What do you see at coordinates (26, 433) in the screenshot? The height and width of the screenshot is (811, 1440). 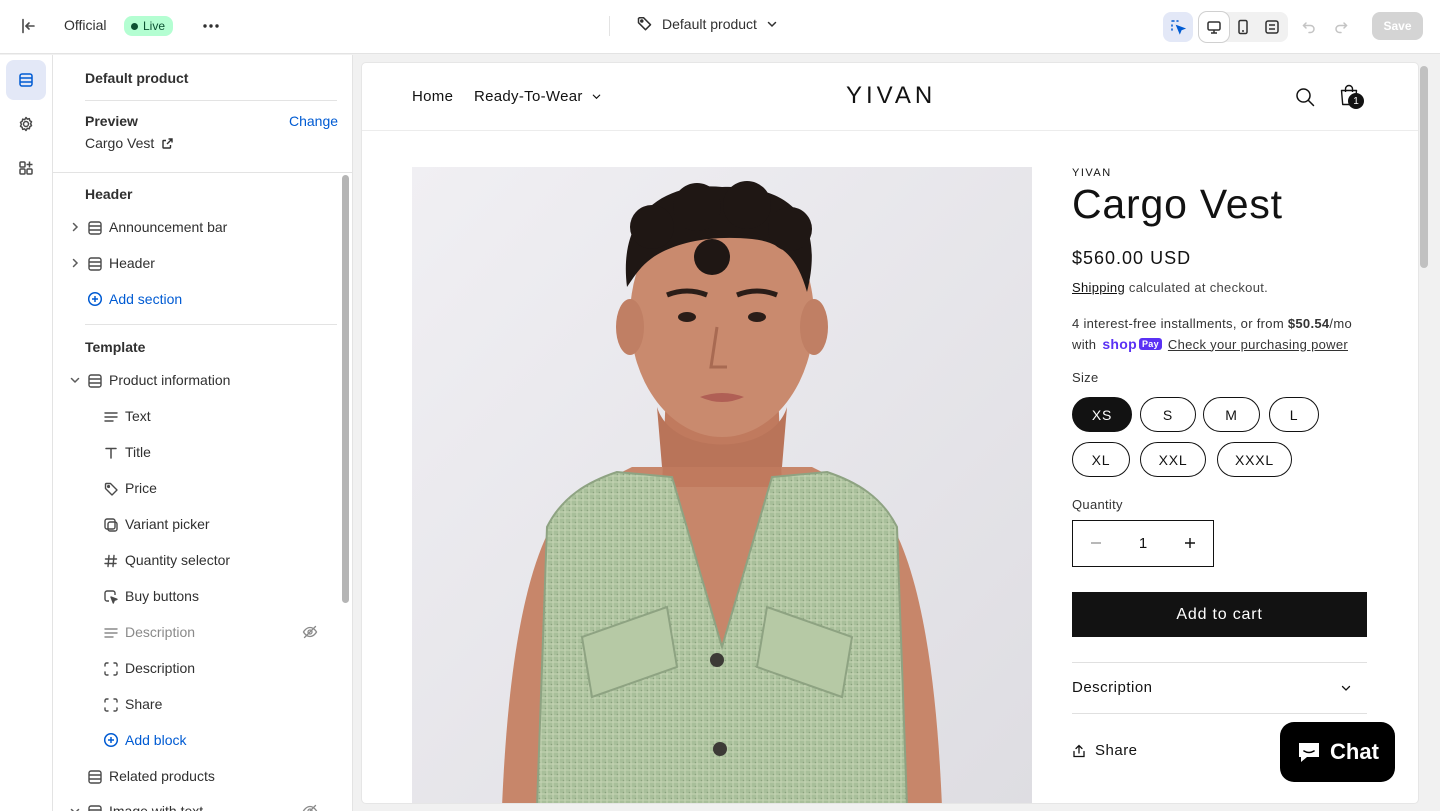 I see `editor-left-rail` at bounding box center [26, 433].